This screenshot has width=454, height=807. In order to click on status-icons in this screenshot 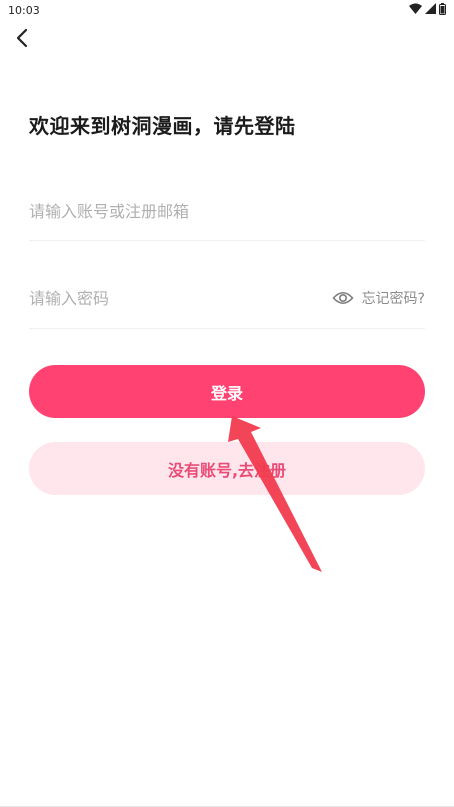, I will do `click(427, 10)`.